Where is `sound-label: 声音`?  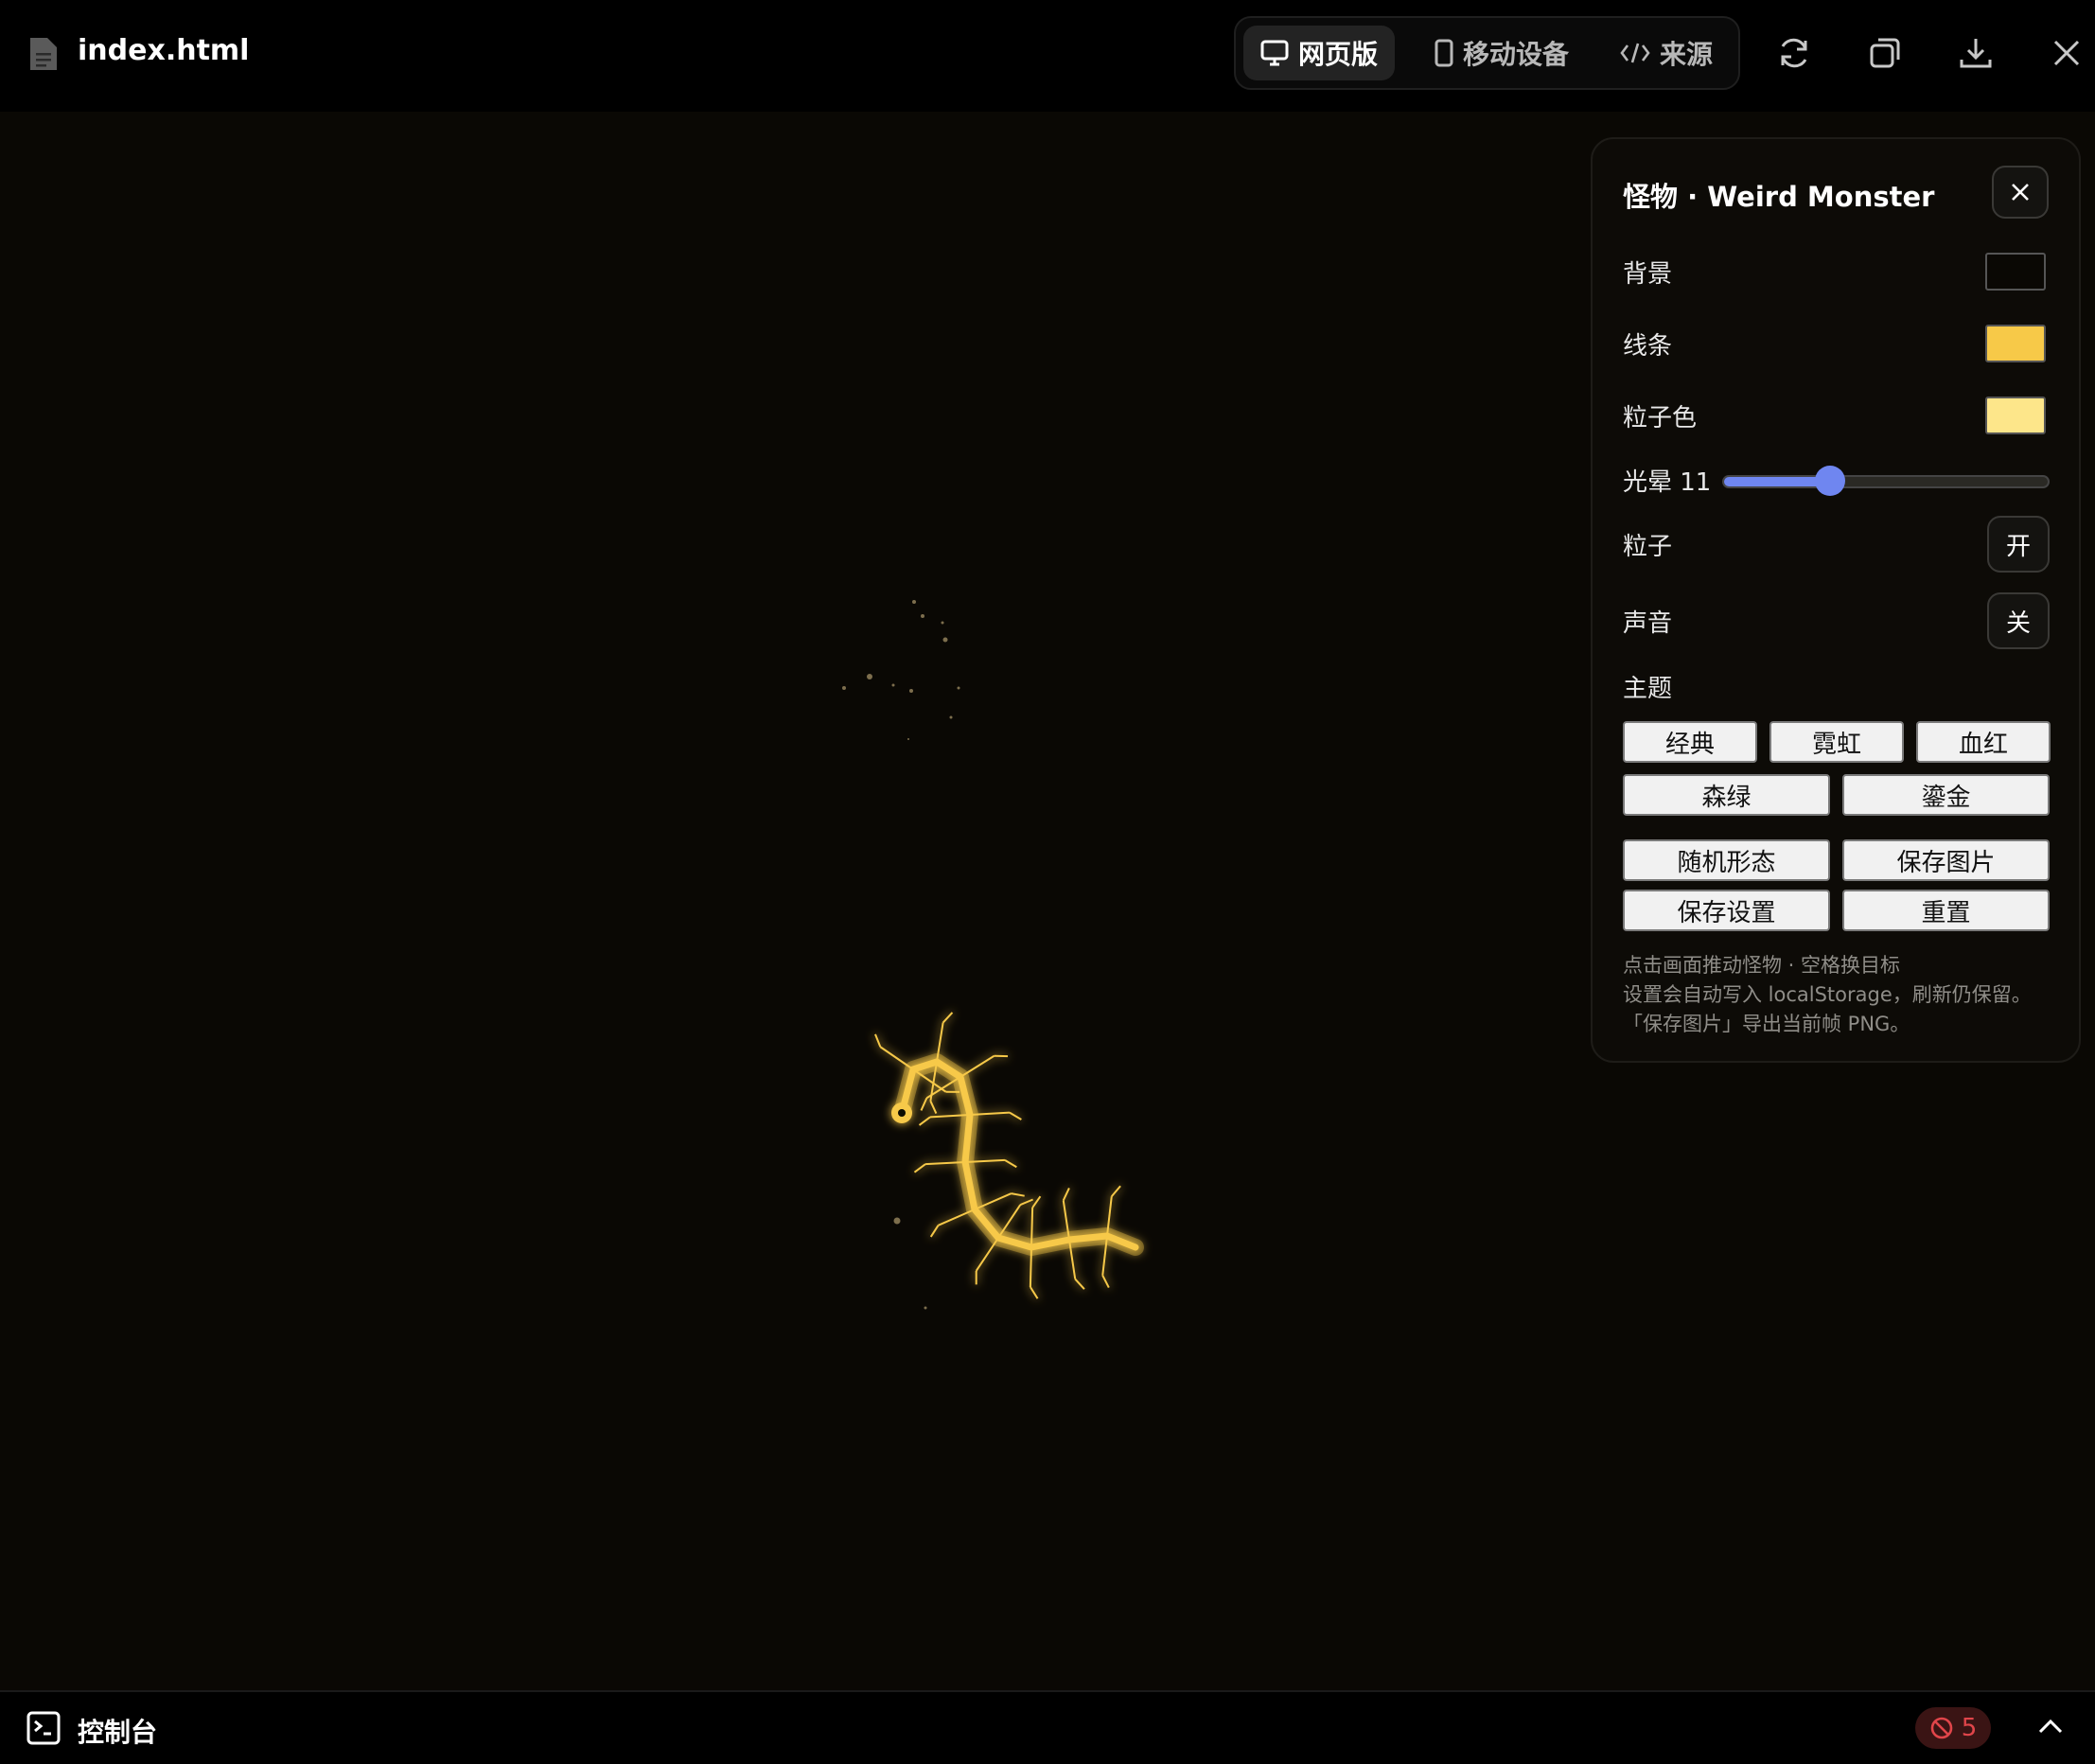
sound-label: 声音 is located at coordinates (1648, 623).